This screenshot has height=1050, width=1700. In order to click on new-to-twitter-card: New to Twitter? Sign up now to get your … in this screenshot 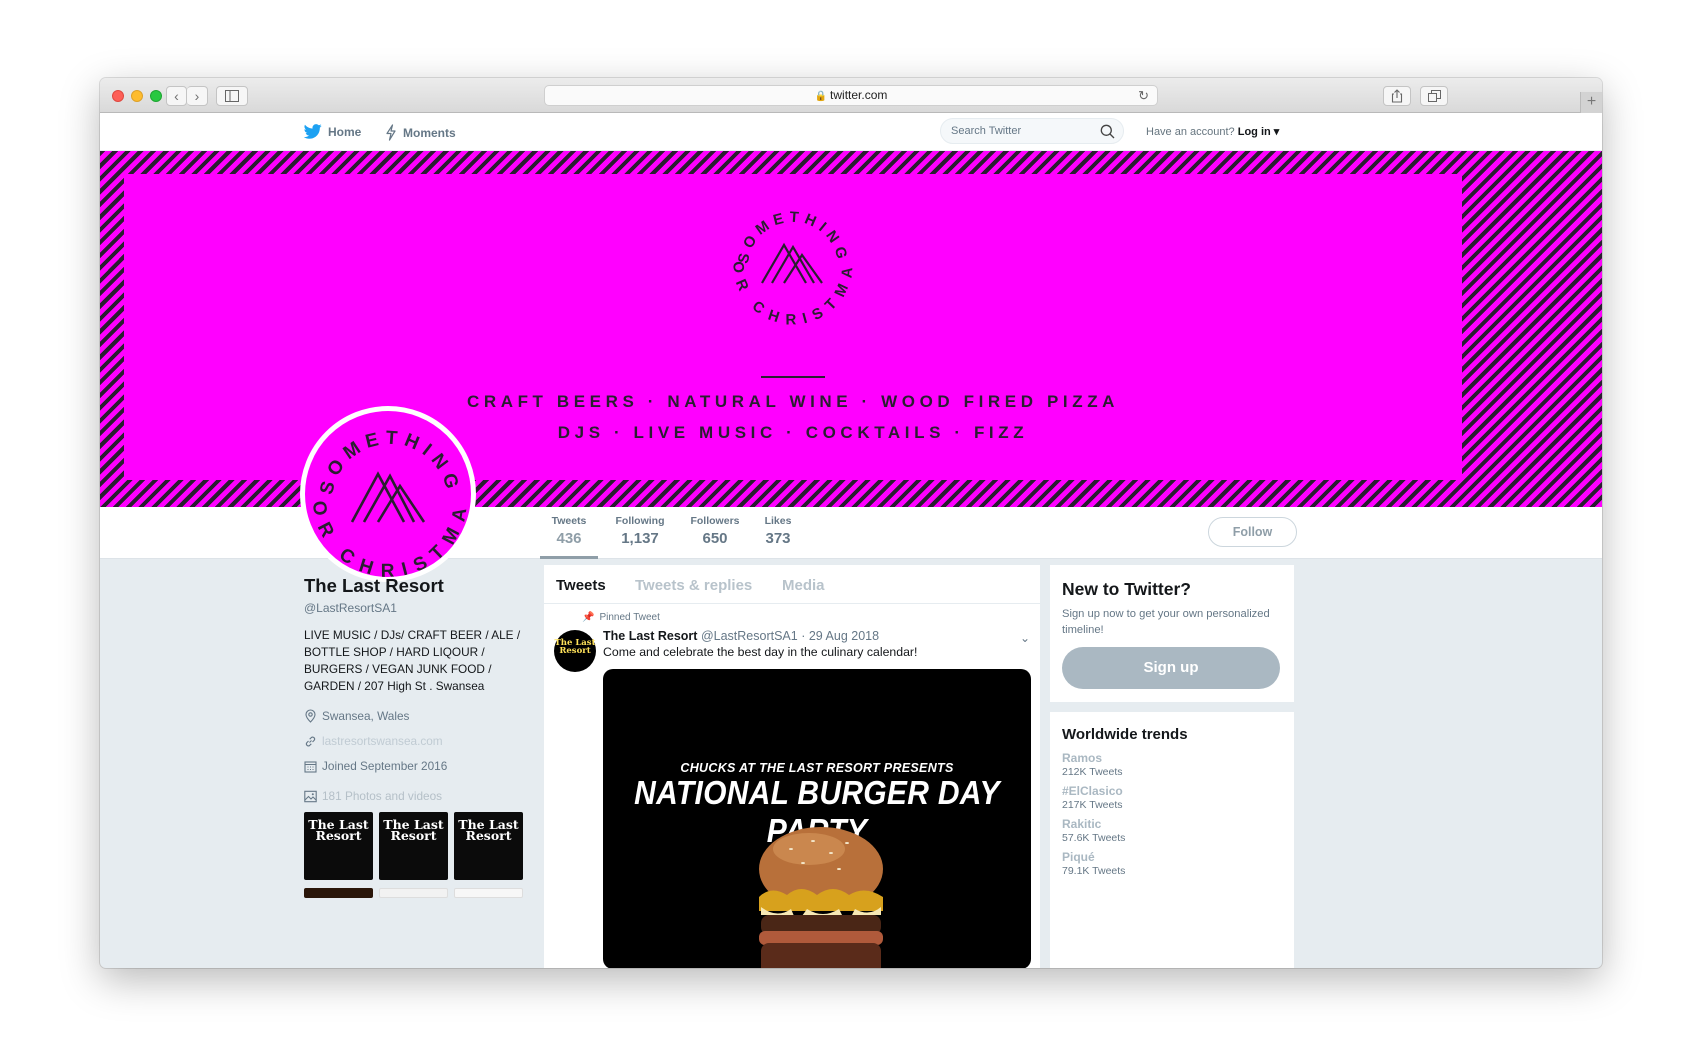, I will do `click(1172, 633)`.